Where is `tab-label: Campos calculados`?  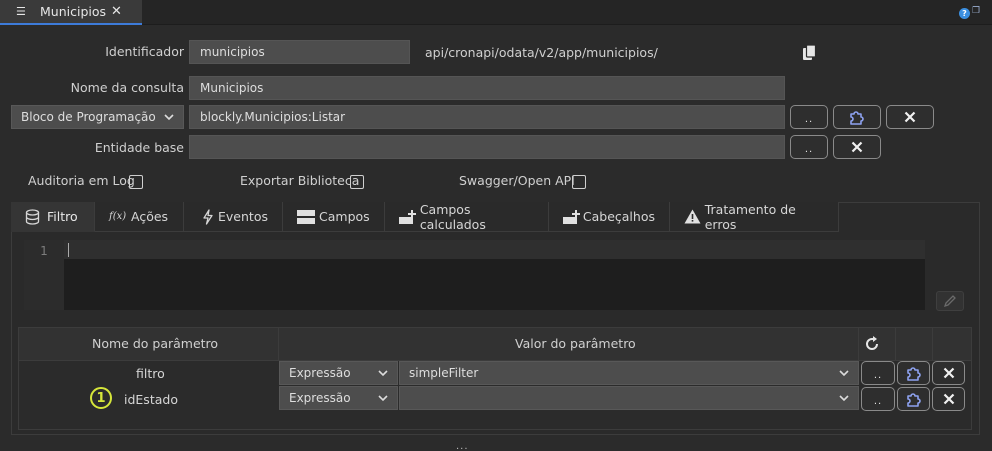 tab-label: Campos calculados is located at coordinates (452, 216).